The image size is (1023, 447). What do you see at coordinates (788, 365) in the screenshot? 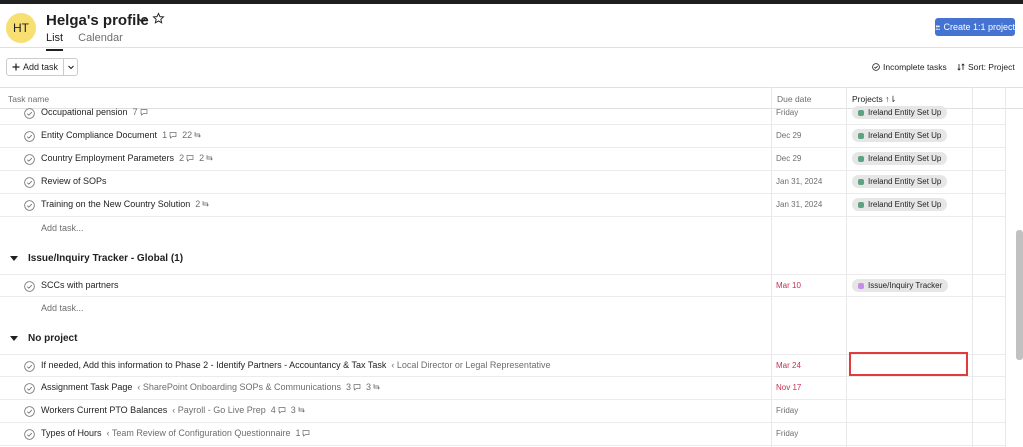
I see `due-date: Mar 24` at bounding box center [788, 365].